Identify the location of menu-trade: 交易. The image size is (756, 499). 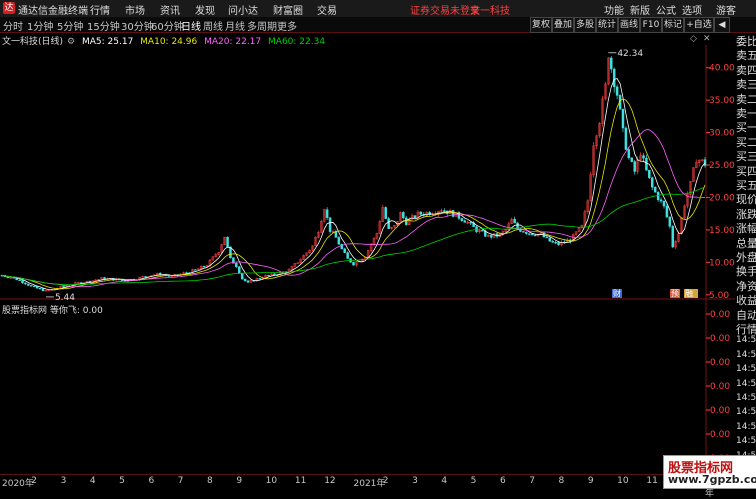
(327, 9).